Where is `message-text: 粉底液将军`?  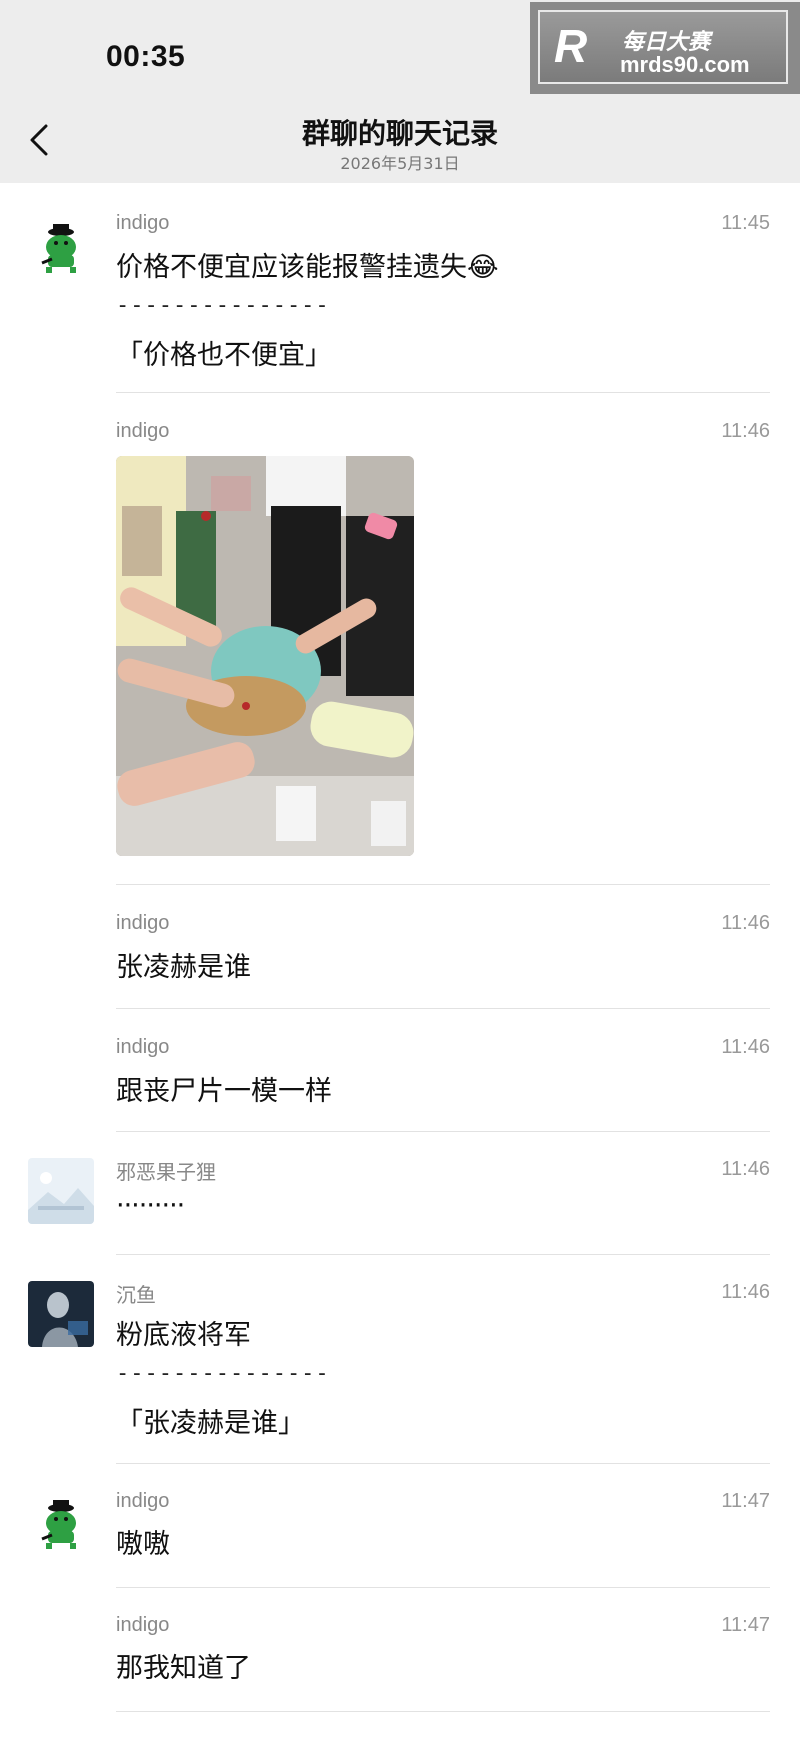
message-text: 粉底液将军 is located at coordinates (183, 1332).